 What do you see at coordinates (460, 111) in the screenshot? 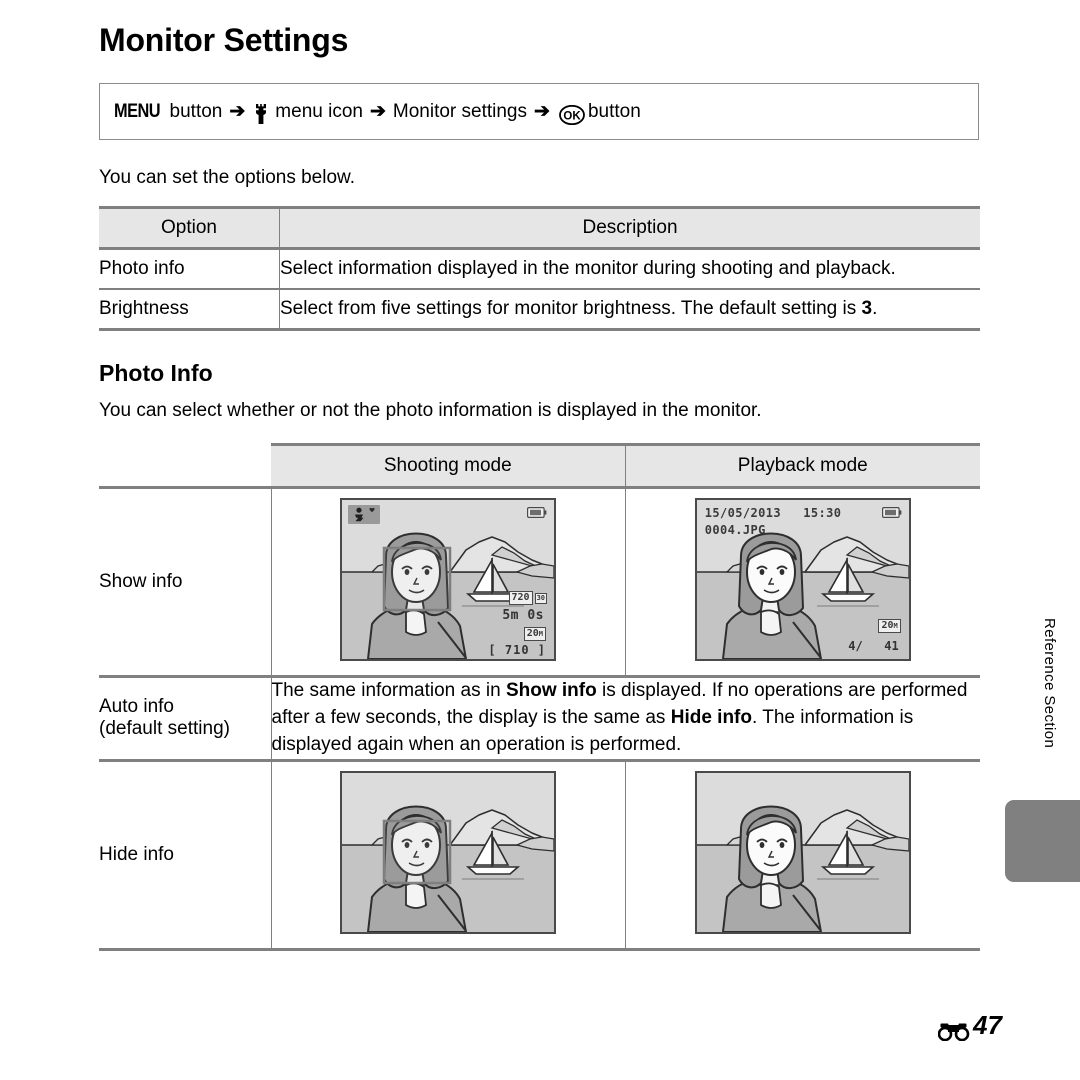
I see `menu-item-monitor-settings: Monitor settings` at bounding box center [460, 111].